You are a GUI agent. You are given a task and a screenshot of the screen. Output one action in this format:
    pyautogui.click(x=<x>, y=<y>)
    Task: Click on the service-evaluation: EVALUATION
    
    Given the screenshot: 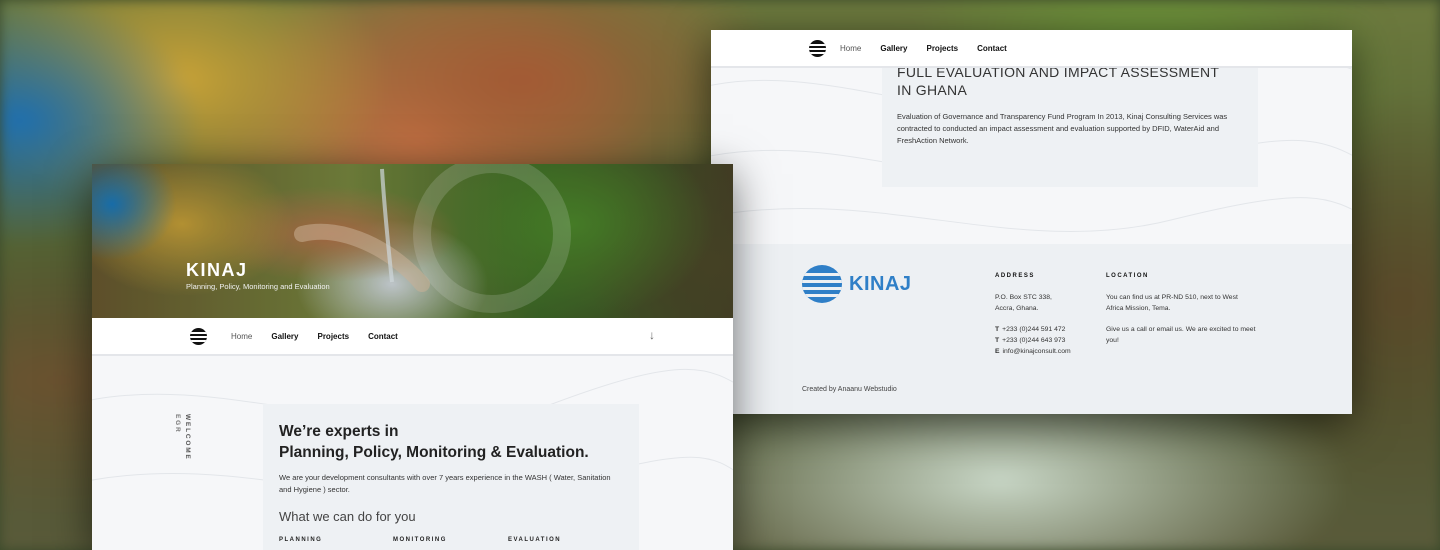 What is the action you would take?
    pyautogui.click(x=535, y=540)
    